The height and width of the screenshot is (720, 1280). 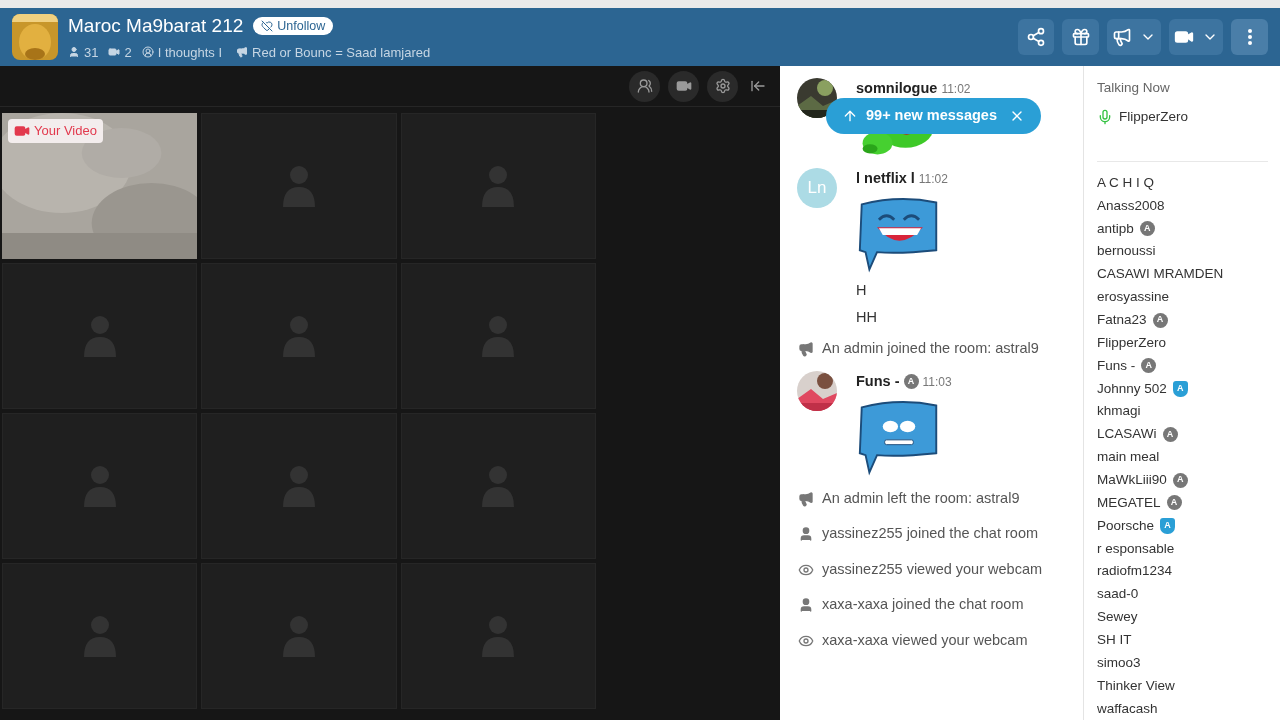 What do you see at coordinates (1132, 388) in the screenshot?
I see `user-name: Johnny 502` at bounding box center [1132, 388].